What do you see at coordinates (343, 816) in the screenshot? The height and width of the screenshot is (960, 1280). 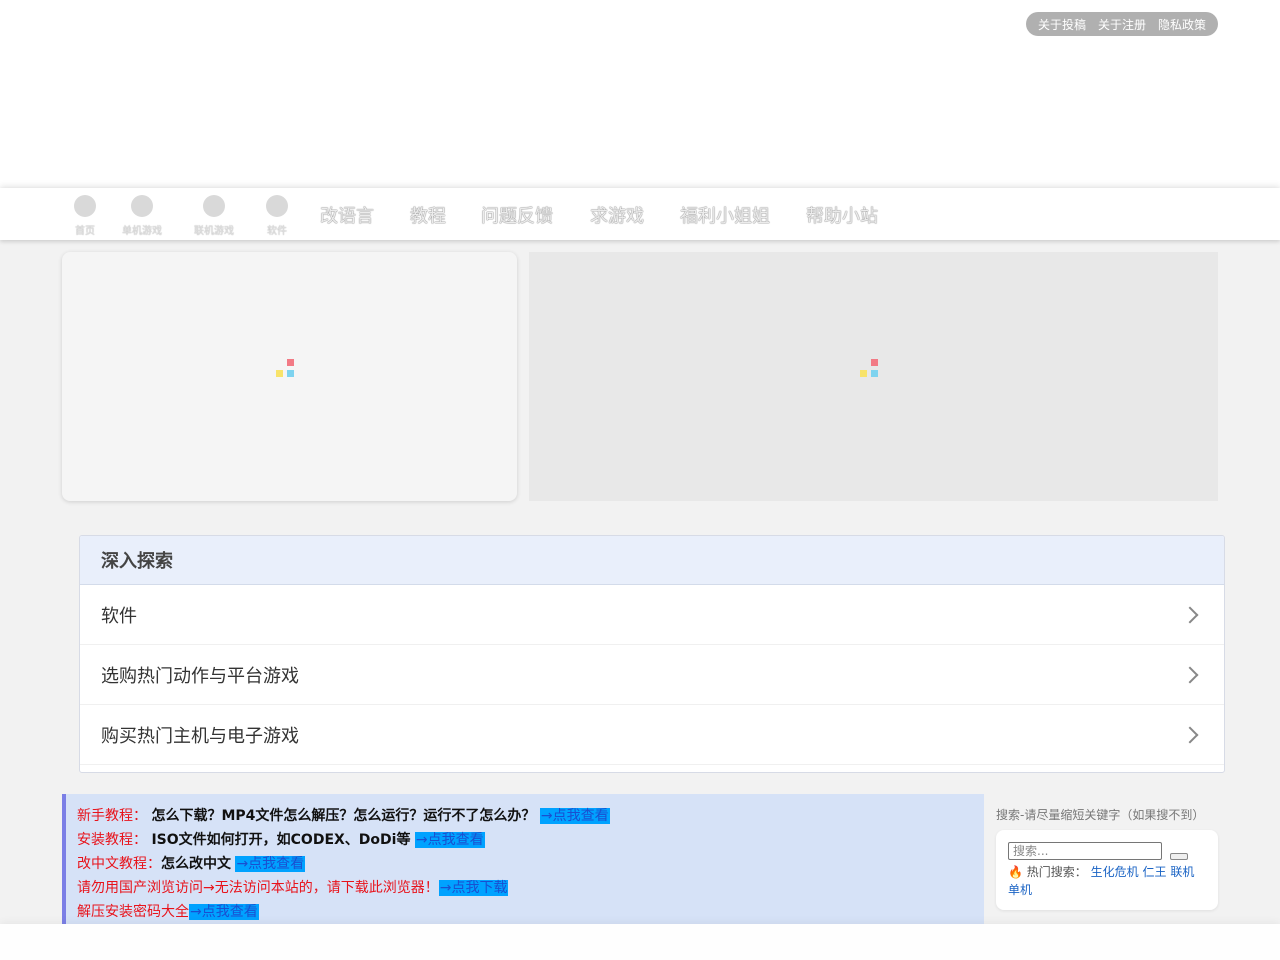 I see `notice-text: 怎么下载？MP4文件怎么解压？怎么运行？运行不了怎么办？` at bounding box center [343, 816].